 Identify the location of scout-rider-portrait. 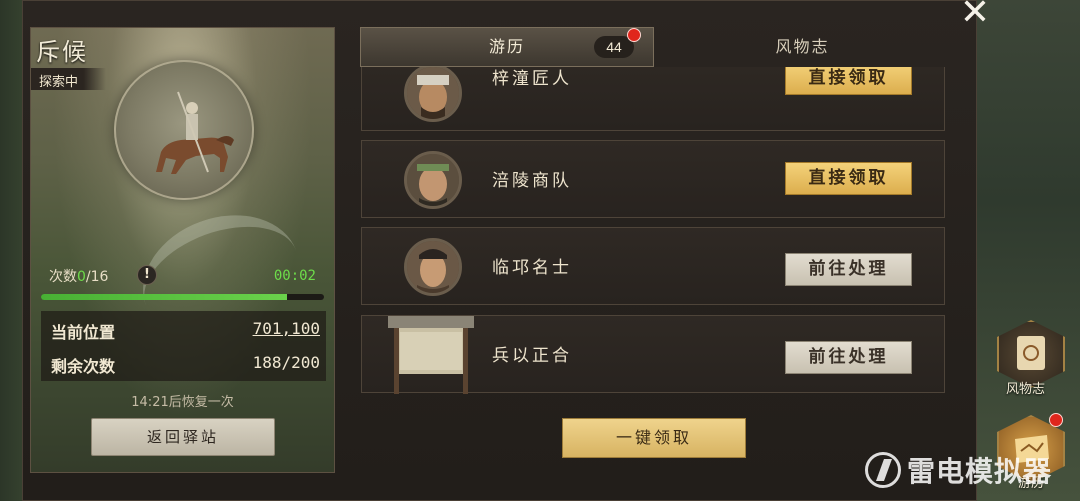
(184, 130).